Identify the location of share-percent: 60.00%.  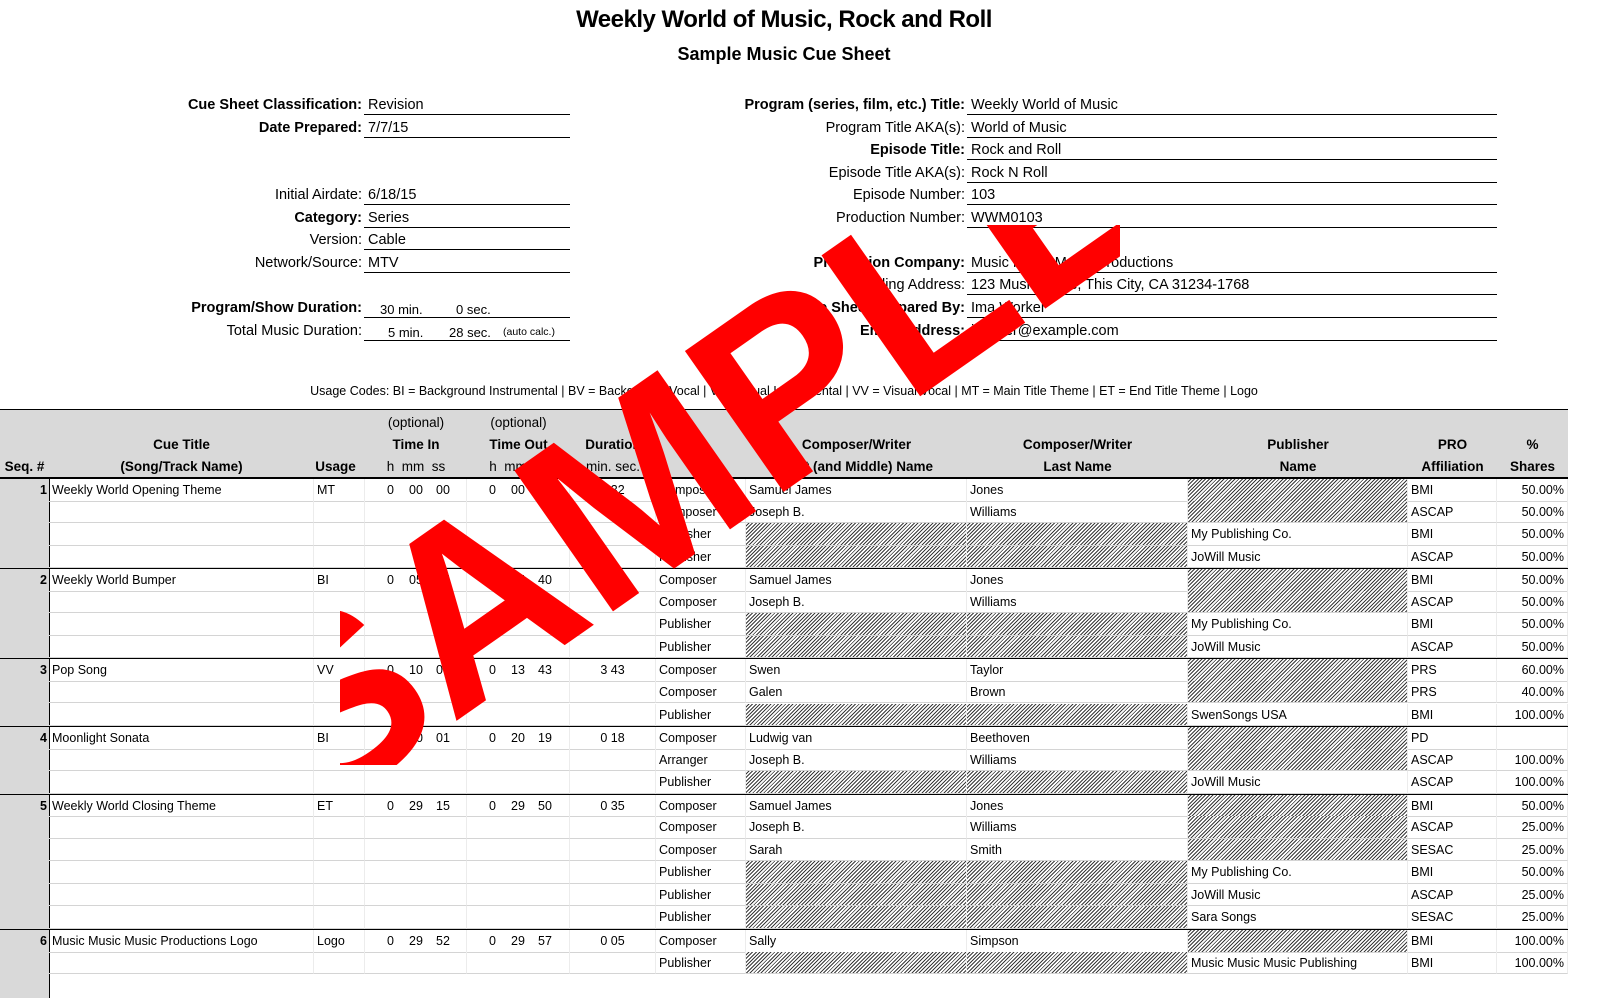
(1532, 670).